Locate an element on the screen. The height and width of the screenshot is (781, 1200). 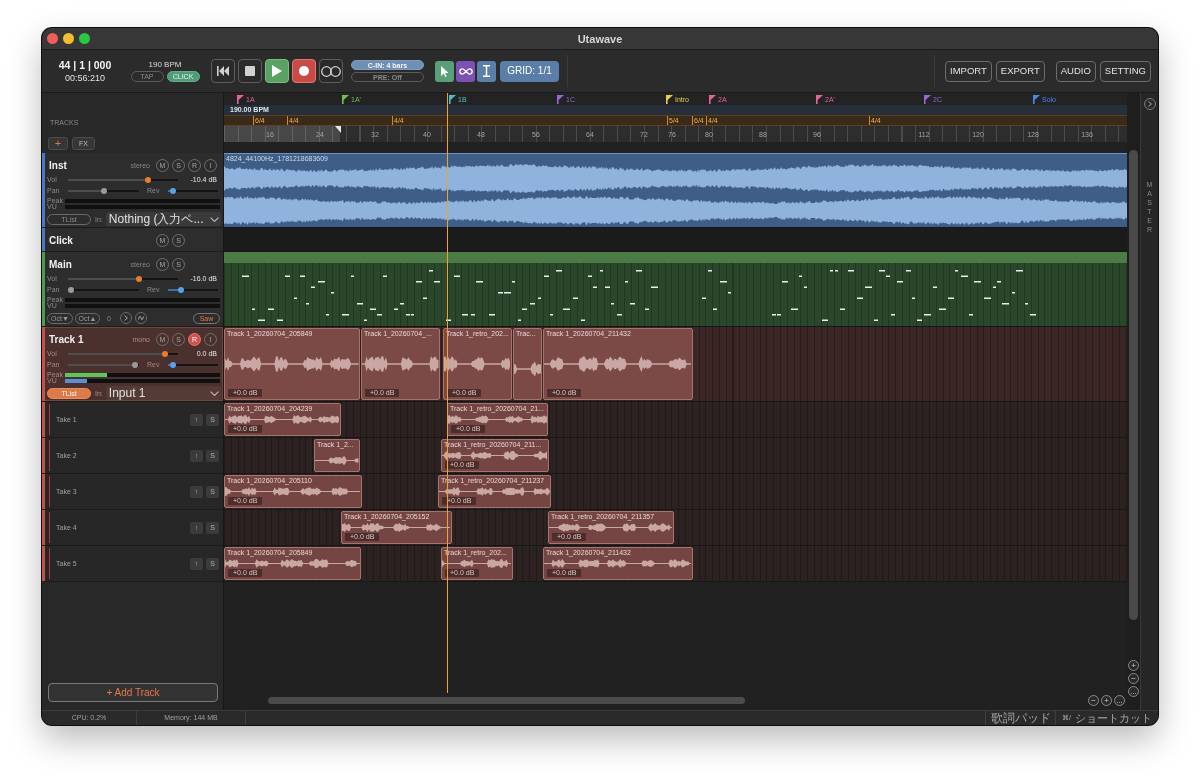
scrollbar-thumb is located at coordinates (1133, 385).